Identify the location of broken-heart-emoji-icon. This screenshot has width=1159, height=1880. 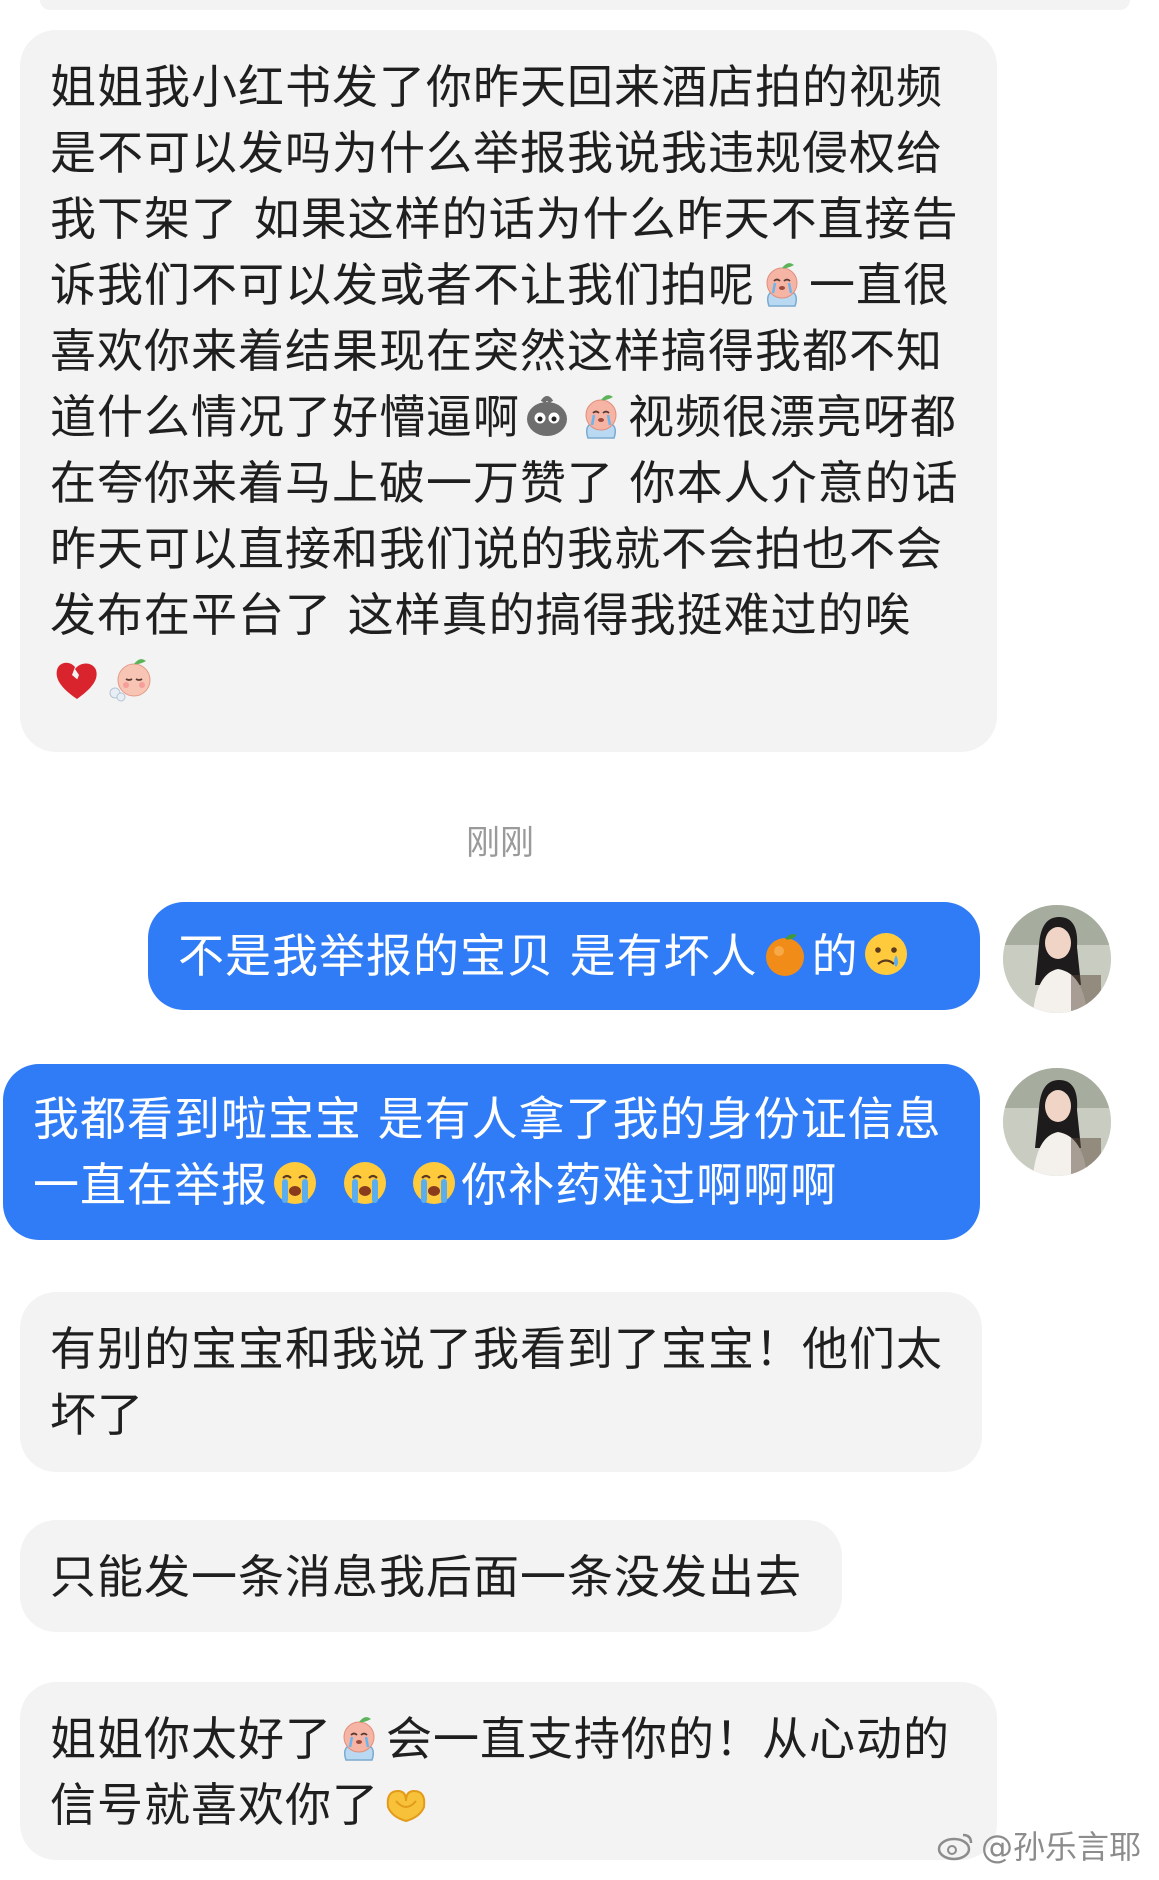
(76, 680).